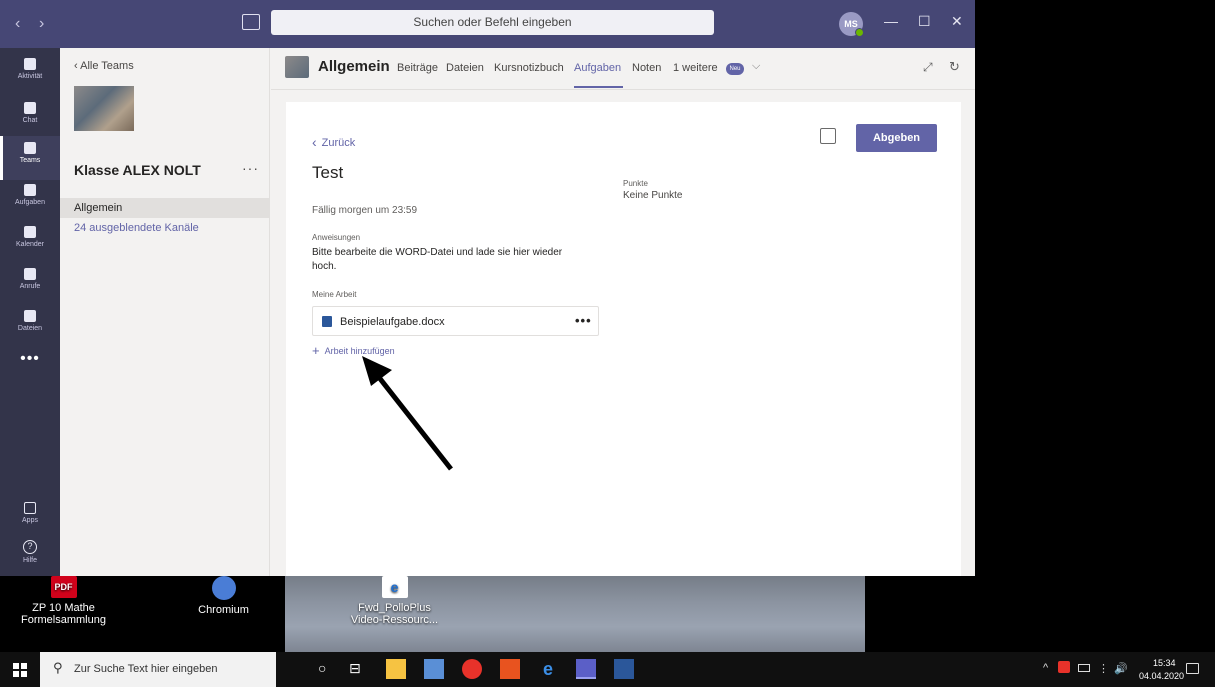 The width and height of the screenshot is (1215, 687). What do you see at coordinates (58, 667) in the screenshot?
I see `search-icon: ⚲` at bounding box center [58, 667].